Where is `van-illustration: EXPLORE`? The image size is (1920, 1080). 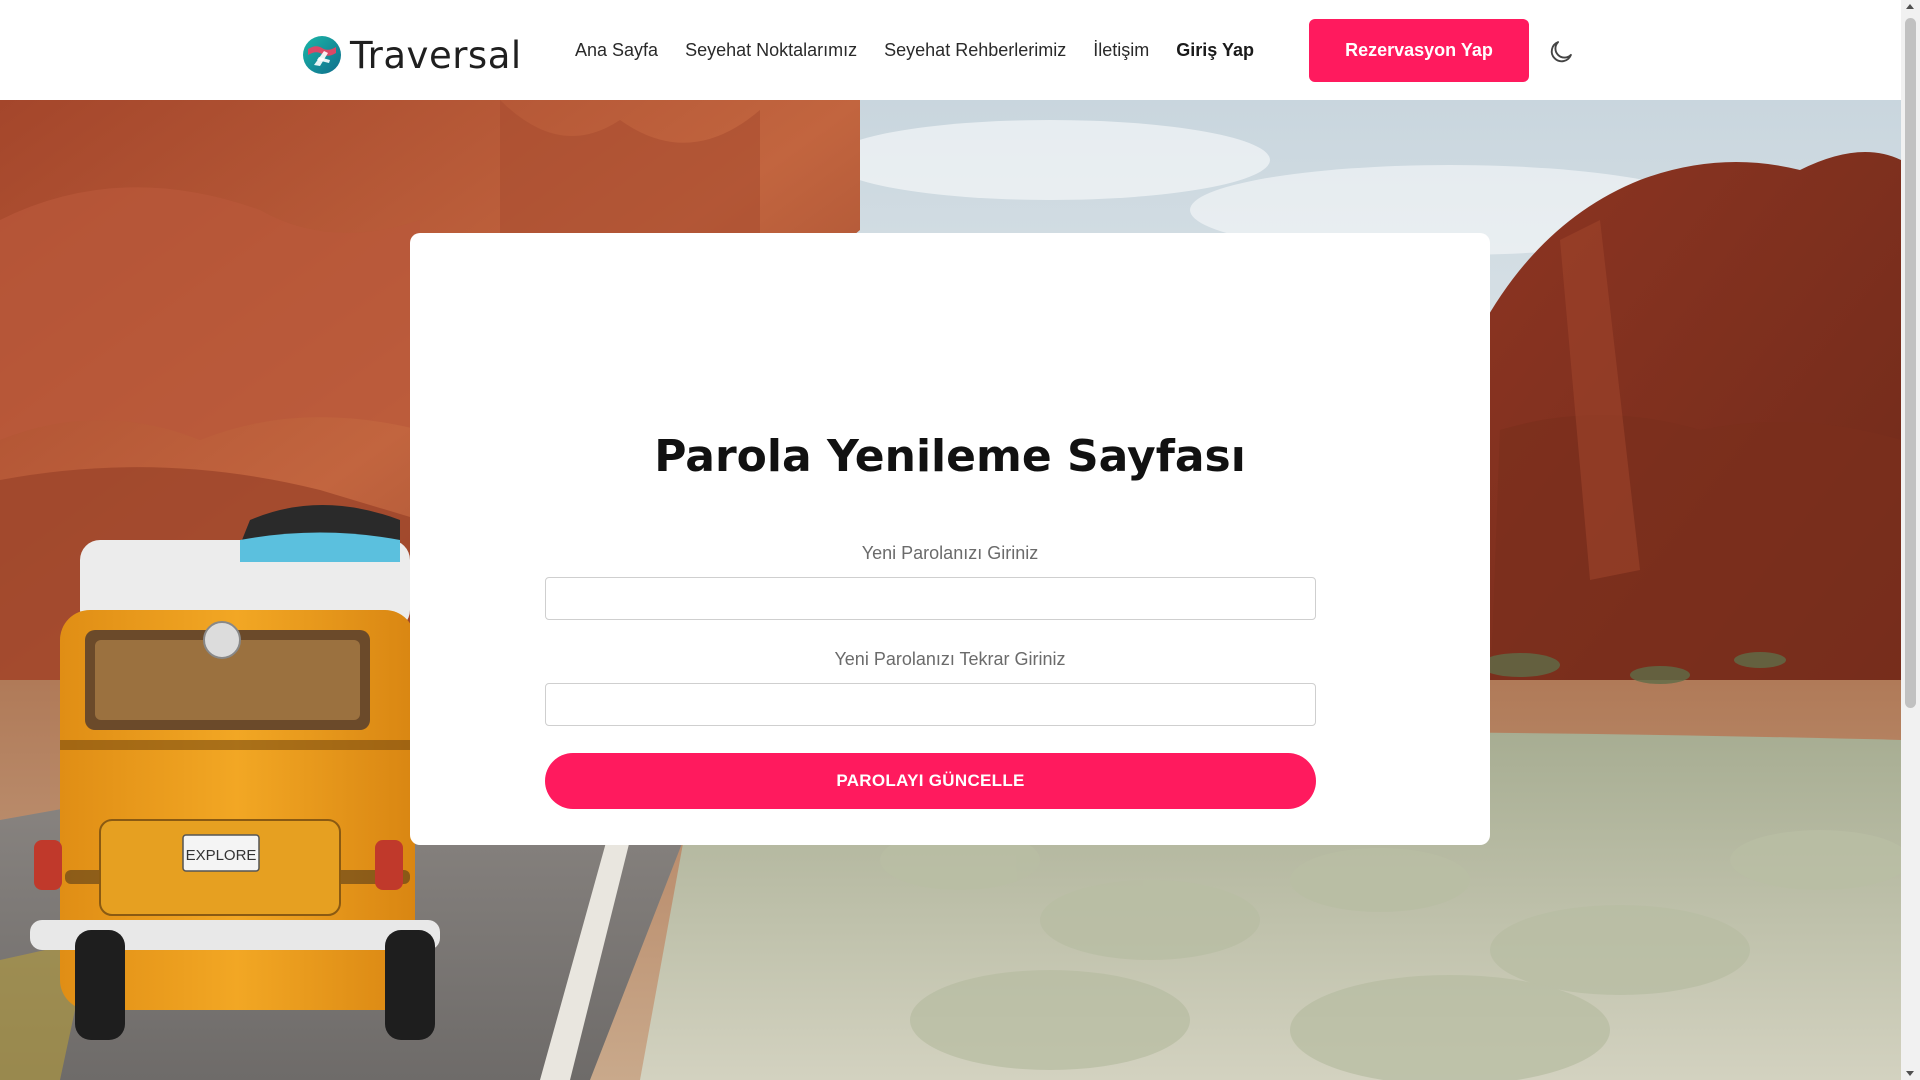
van-illustration: EXPLORE is located at coordinates (235, 772).